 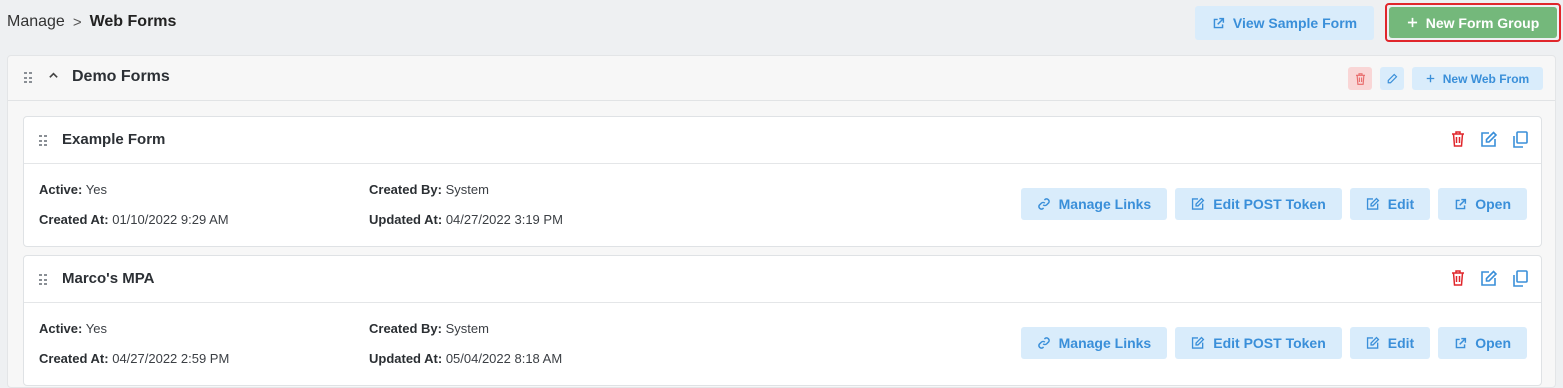 I want to click on updated-at-field: Updated At: 04/27/2022 3:19 PM, so click(x=466, y=219).